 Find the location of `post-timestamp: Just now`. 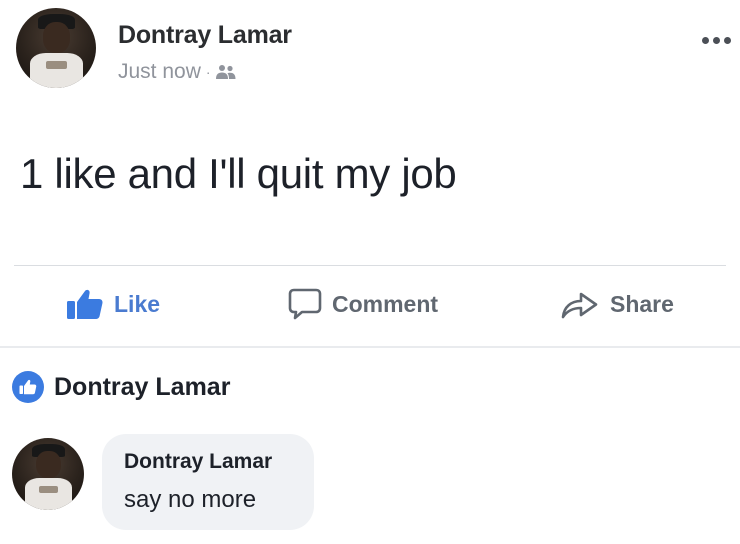

post-timestamp: Just now is located at coordinates (159, 72).